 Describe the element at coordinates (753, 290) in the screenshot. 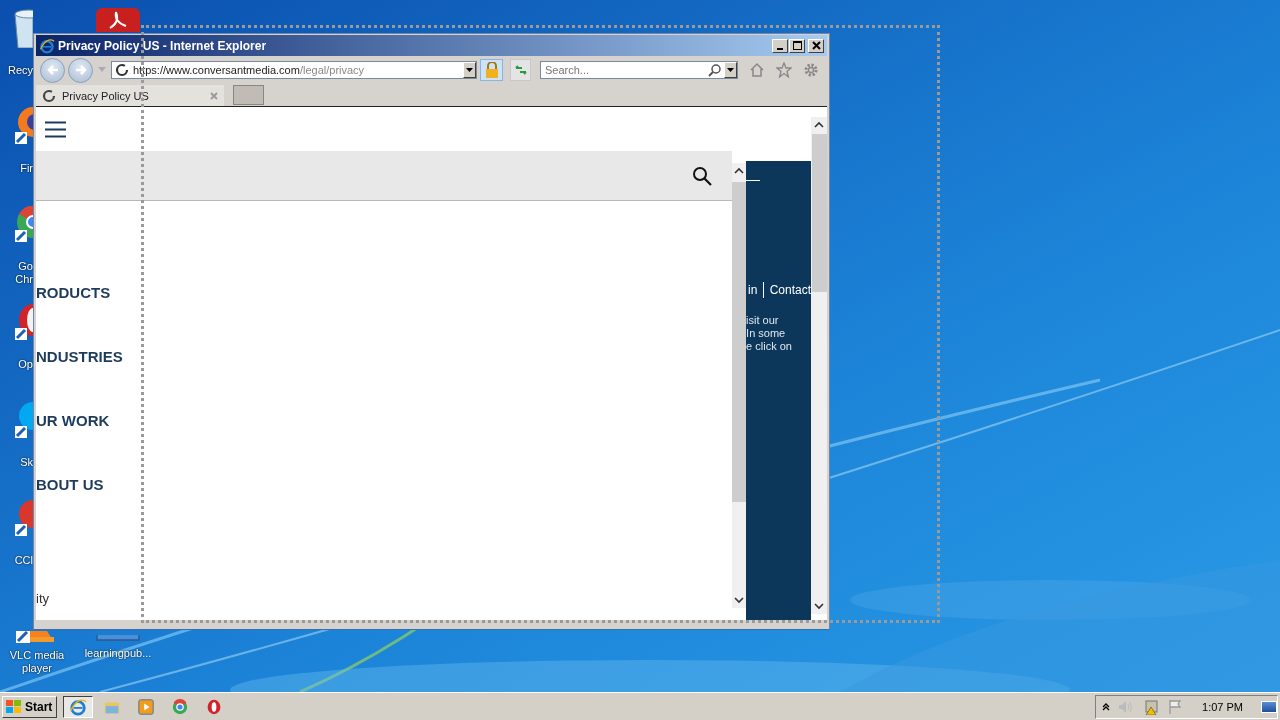

I see `panel-link: in` at that location.